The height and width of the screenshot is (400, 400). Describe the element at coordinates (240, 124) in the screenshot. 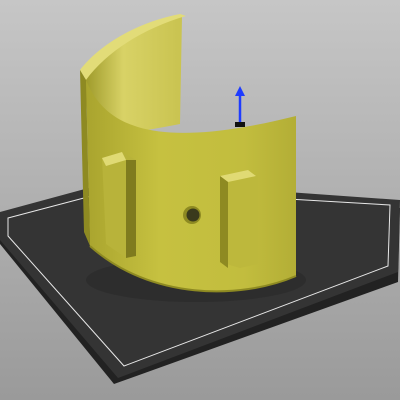

I see `gizmo-pivot-icon` at that location.